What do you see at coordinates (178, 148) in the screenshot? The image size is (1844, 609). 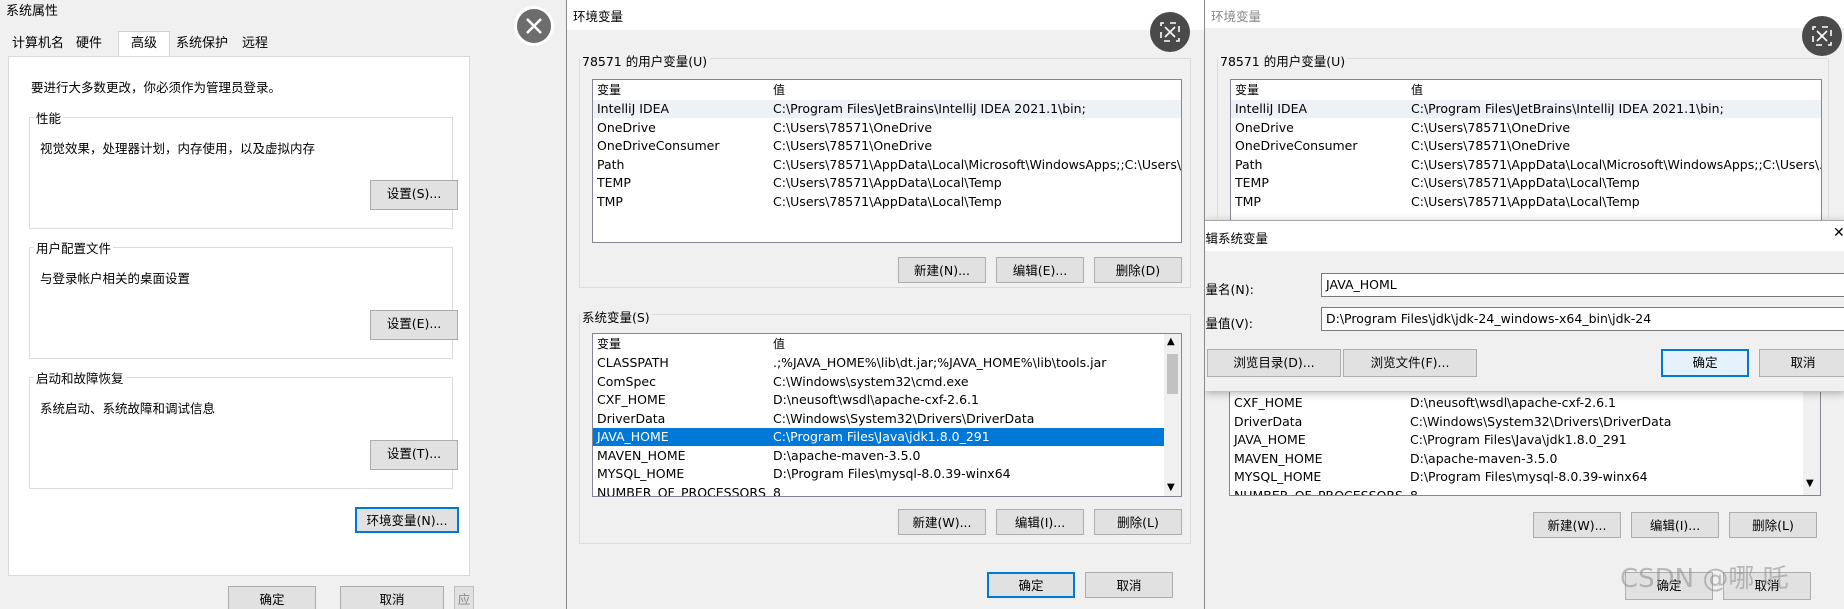 I see `performance-desc: 视觉效果，处理器计划，内存使用，以及虚拟内存` at bounding box center [178, 148].